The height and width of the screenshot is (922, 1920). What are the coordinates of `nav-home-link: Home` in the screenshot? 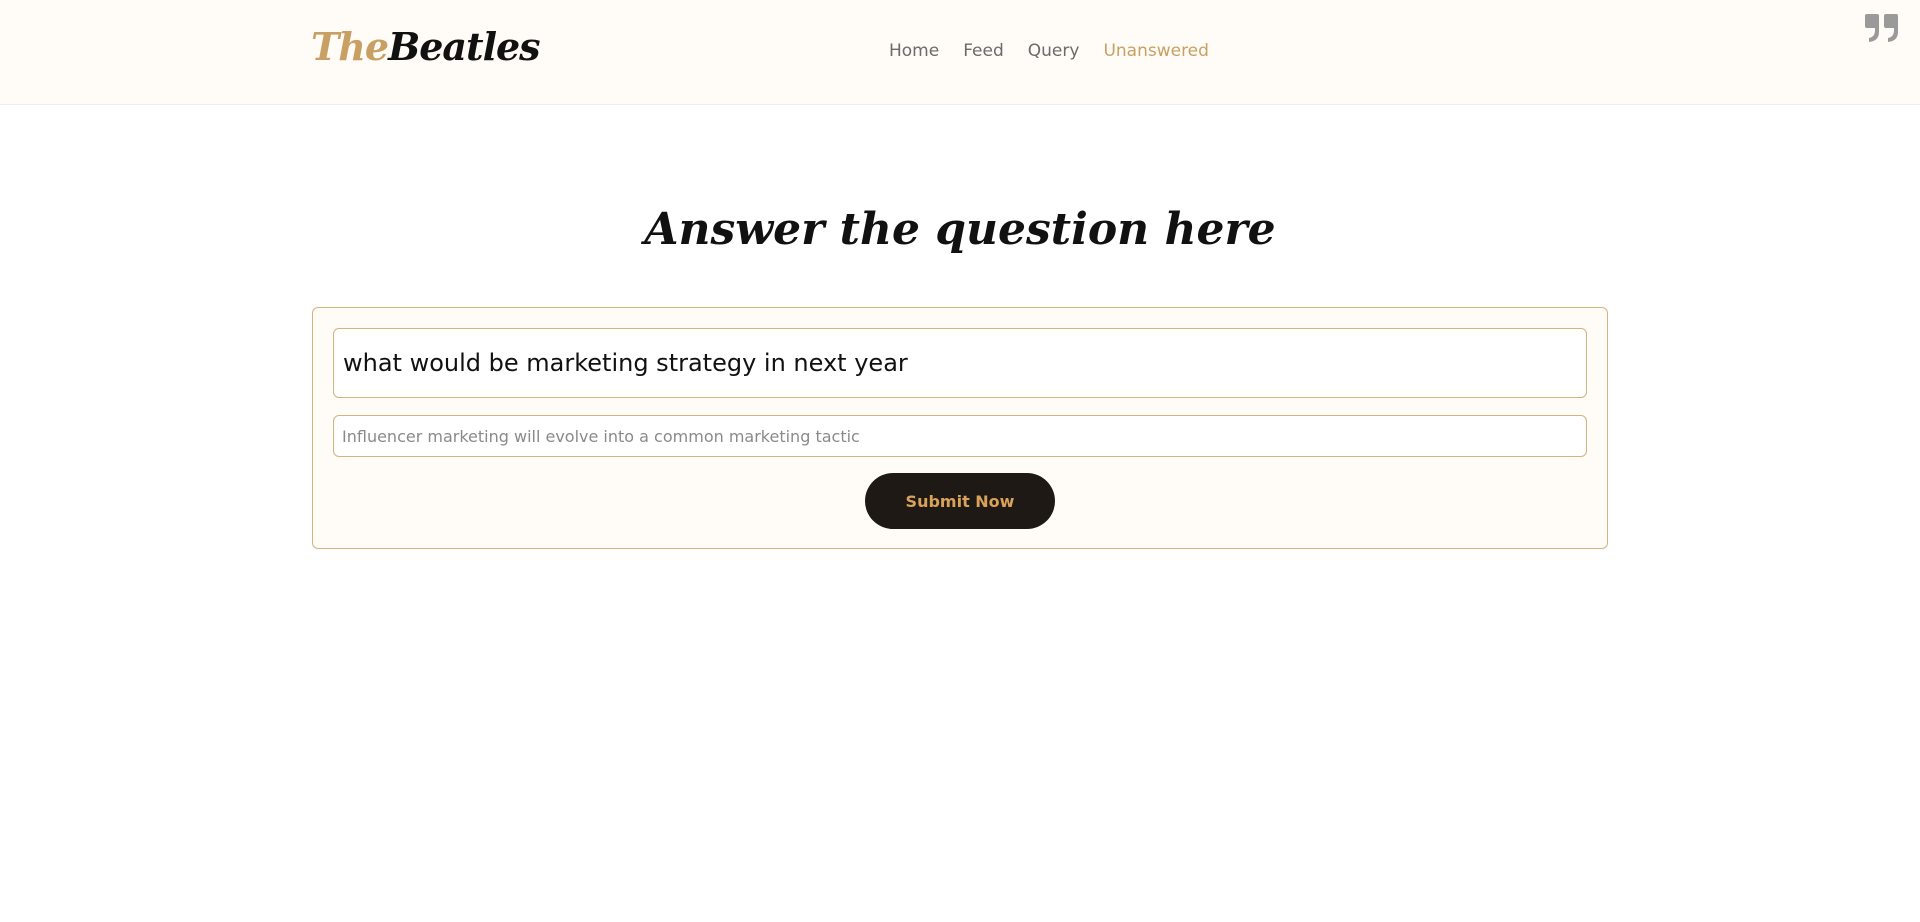 It's located at (914, 51).